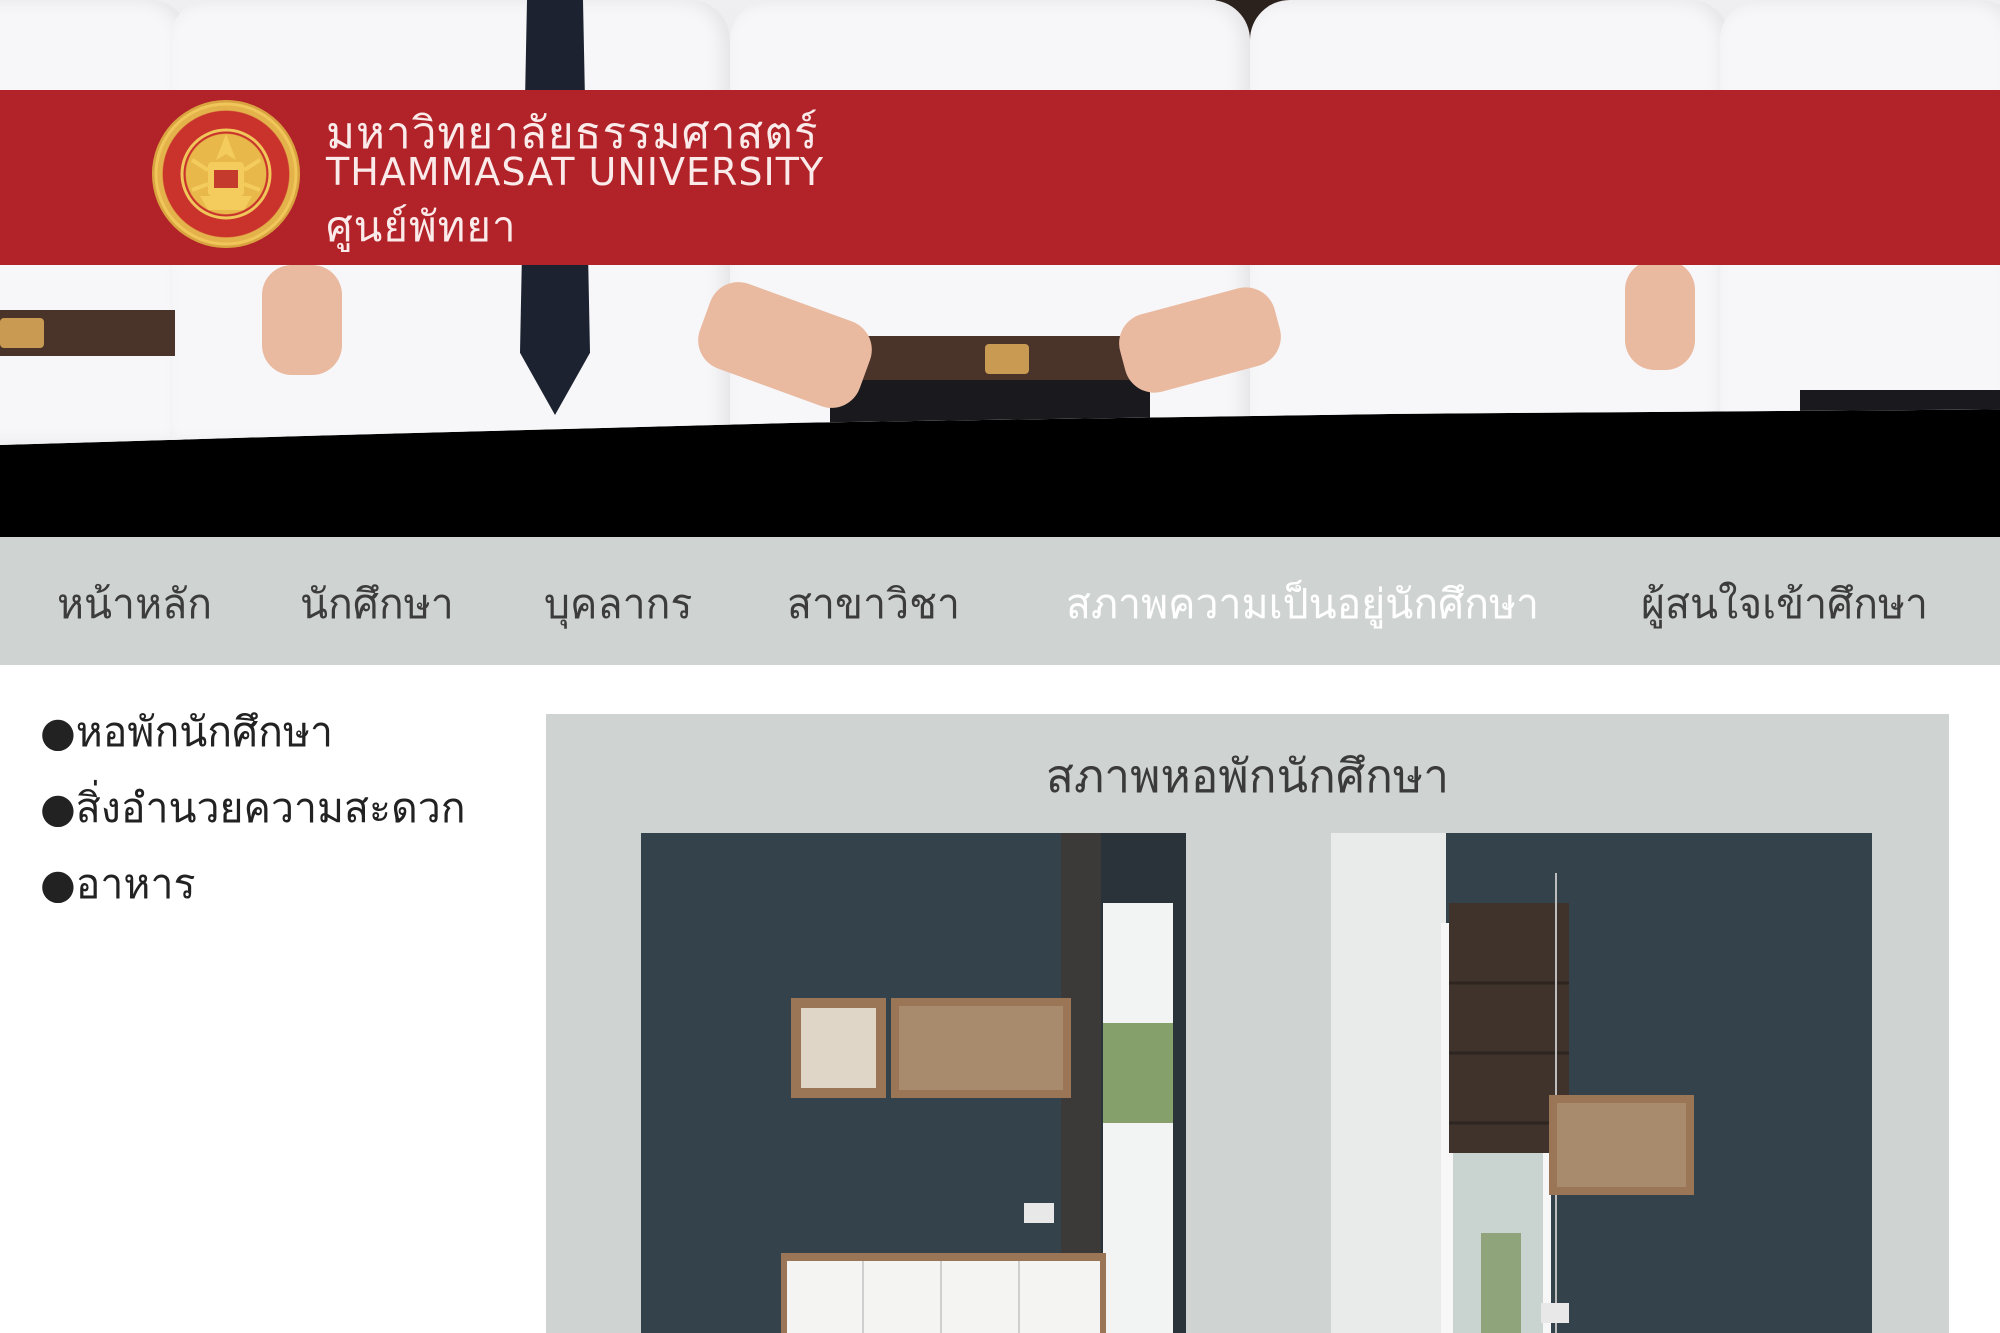 The height and width of the screenshot is (1333, 2000). I want to click on sidebar-item-facilities: ●สิ่งอำนวยความสะดวก, so click(253, 808).